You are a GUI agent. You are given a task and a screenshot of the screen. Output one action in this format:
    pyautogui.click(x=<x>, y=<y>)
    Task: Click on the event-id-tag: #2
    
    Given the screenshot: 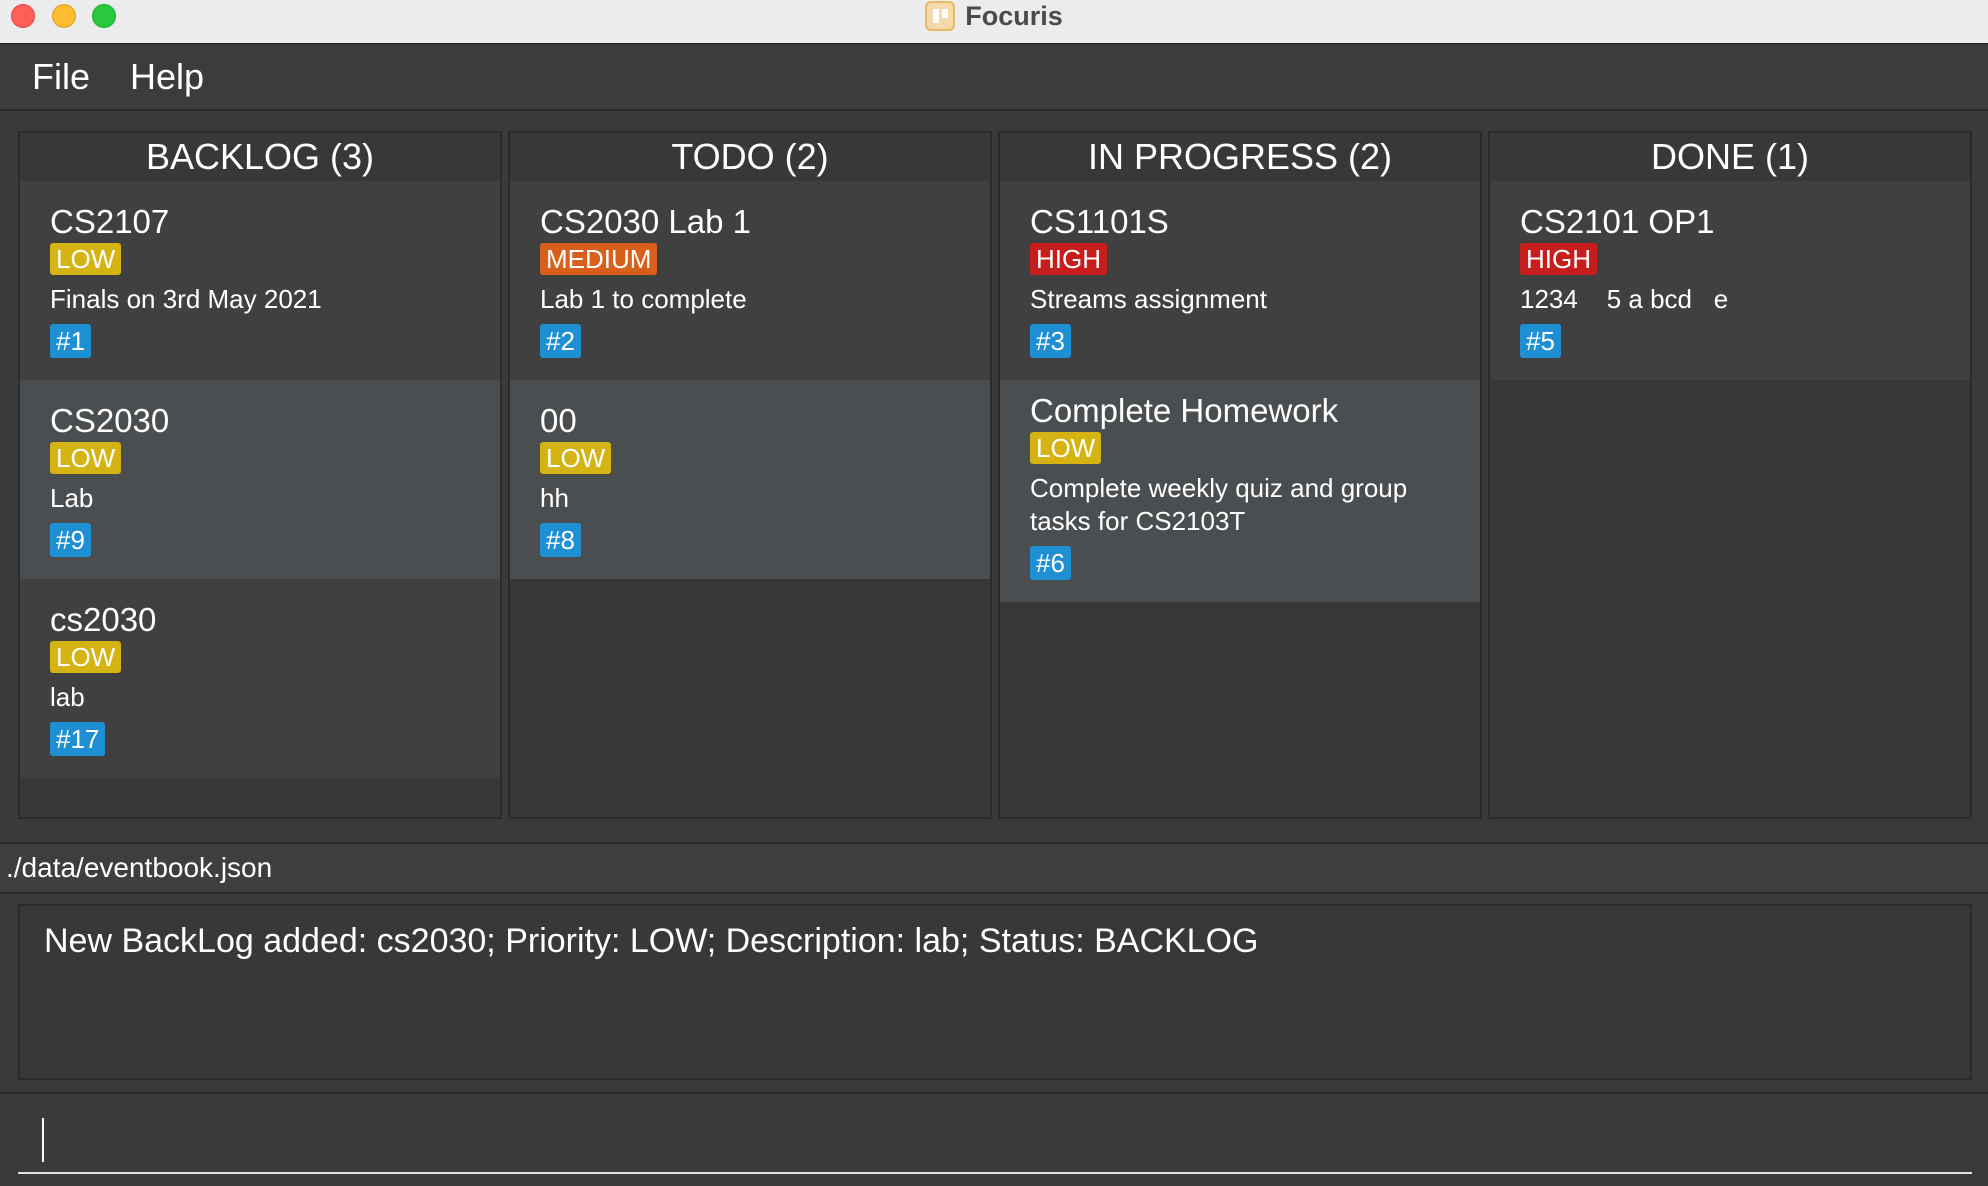 What is the action you would take?
    pyautogui.click(x=560, y=341)
    